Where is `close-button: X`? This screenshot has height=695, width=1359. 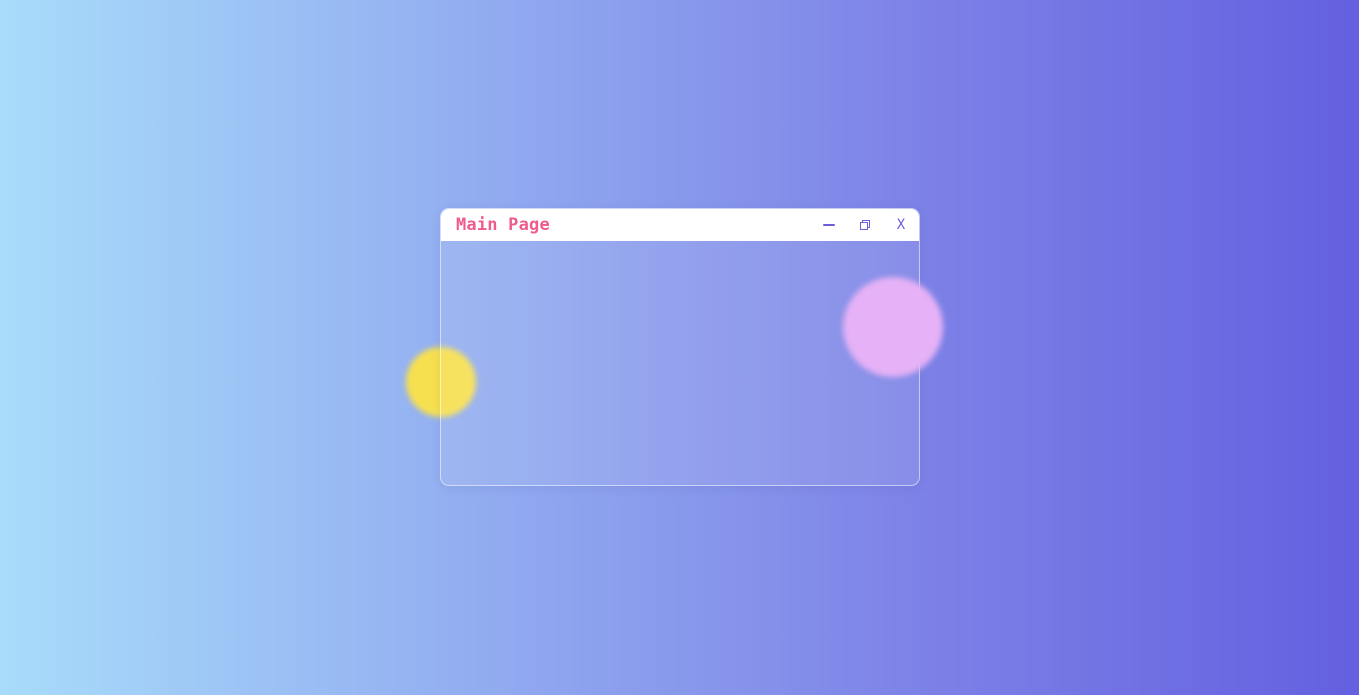
close-button: X is located at coordinates (901, 225).